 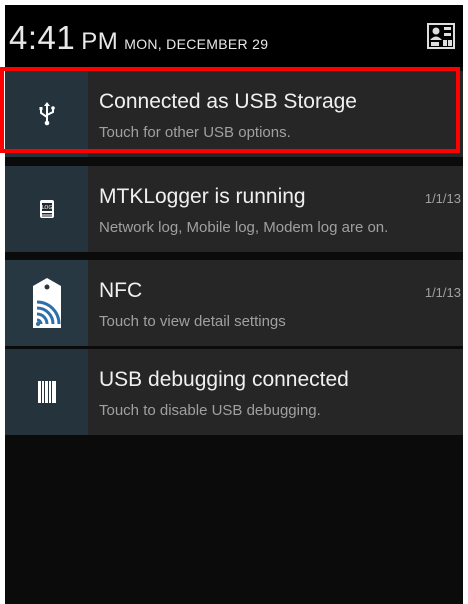 What do you see at coordinates (100, 41) in the screenshot?
I see `clock-ampm: PM` at bounding box center [100, 41].